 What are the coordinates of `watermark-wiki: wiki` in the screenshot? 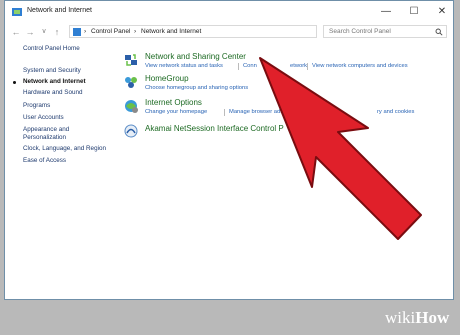 It's located at (400, 317).